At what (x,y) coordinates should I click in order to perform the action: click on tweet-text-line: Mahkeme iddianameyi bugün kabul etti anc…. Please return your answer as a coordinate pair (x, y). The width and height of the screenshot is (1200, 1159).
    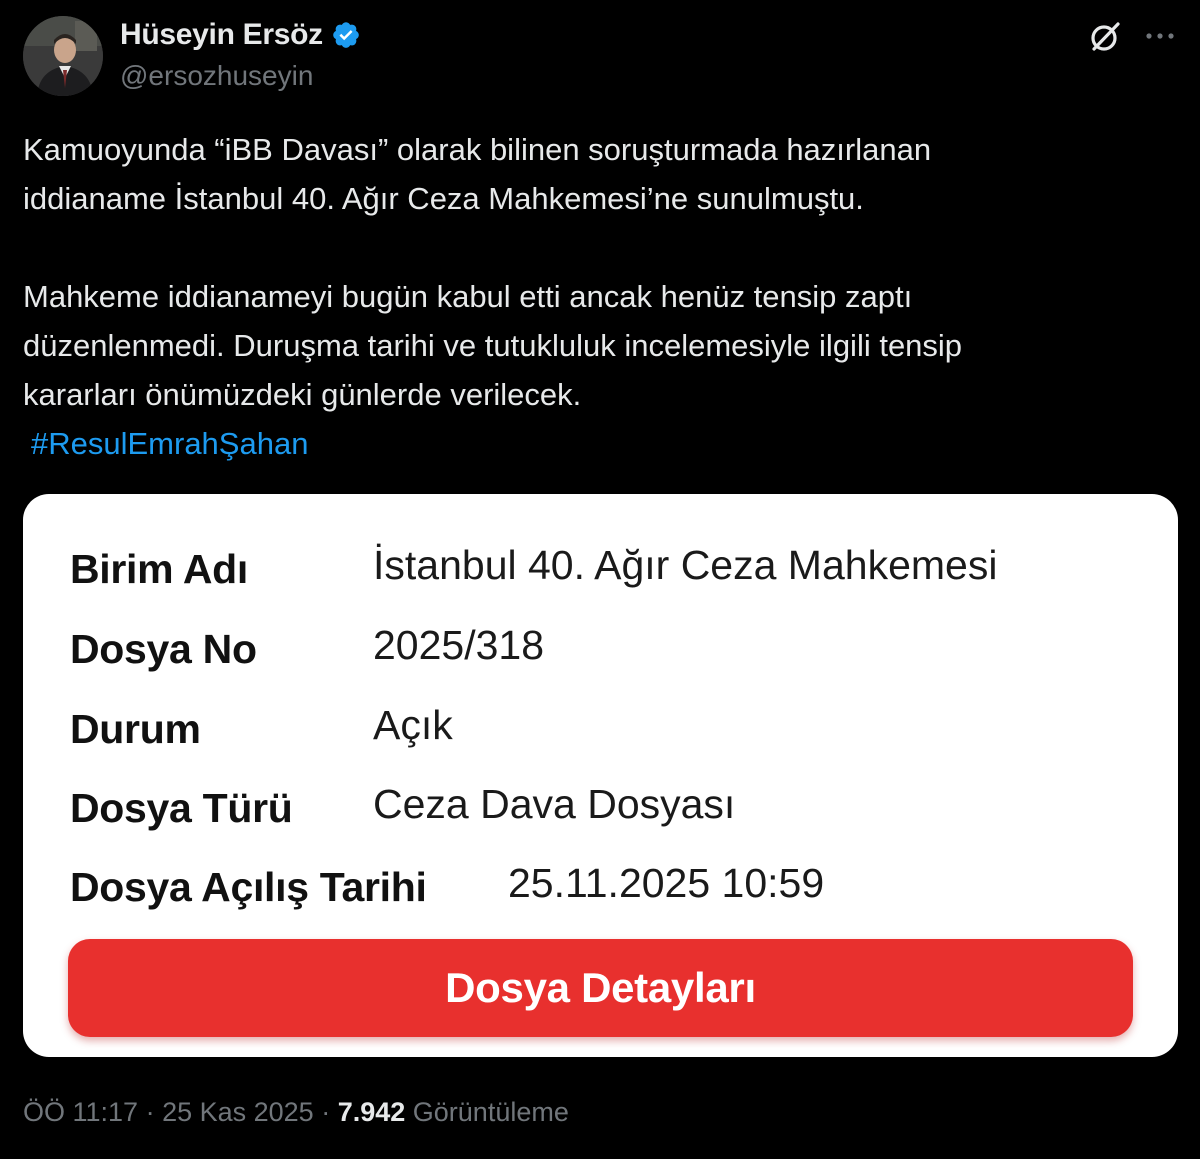
    Looking at the image, I should click on (468, 296).